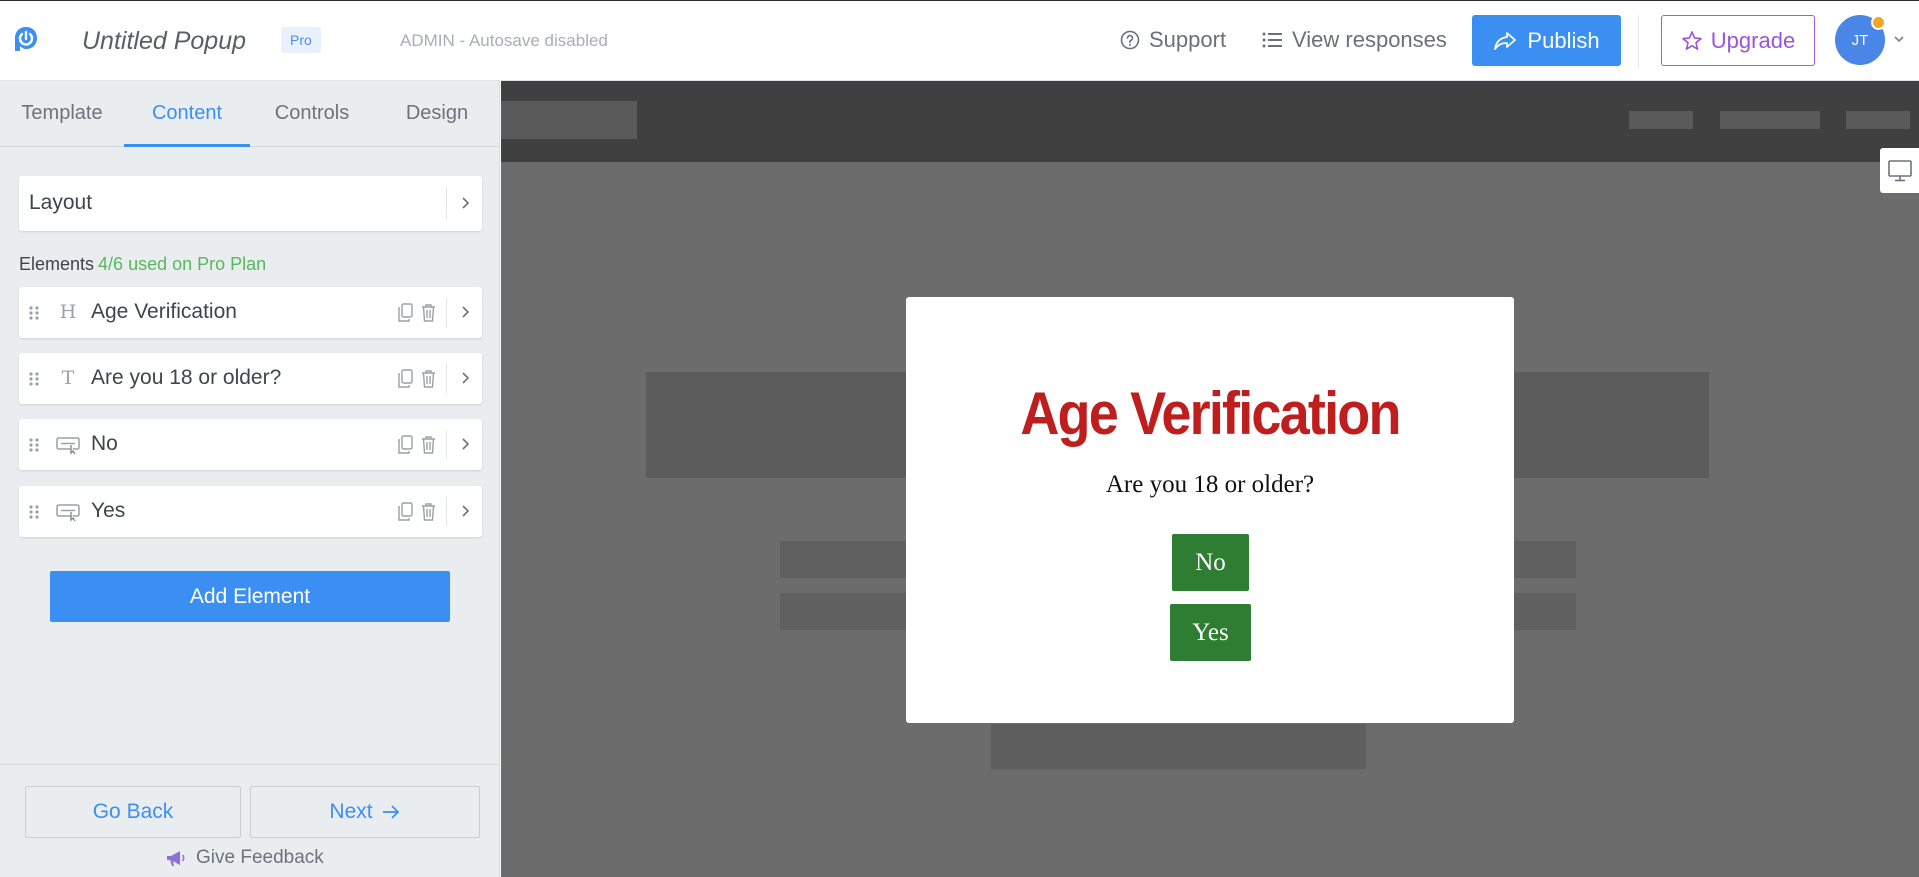 The width and height of the screenshot is (1919, 877). I want to click on go-back-button: Go Back, so click(133, 812).